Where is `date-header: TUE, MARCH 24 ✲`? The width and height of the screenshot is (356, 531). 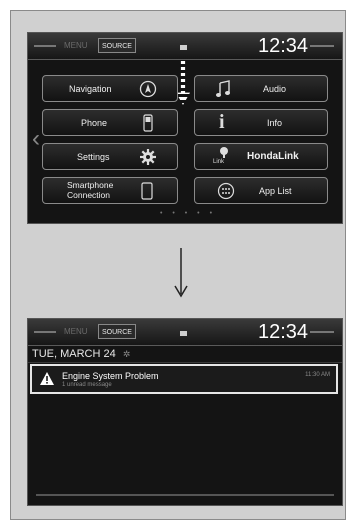 date-header: TUE, MARCH 24 ✲ is located at coordinates (185, 354).